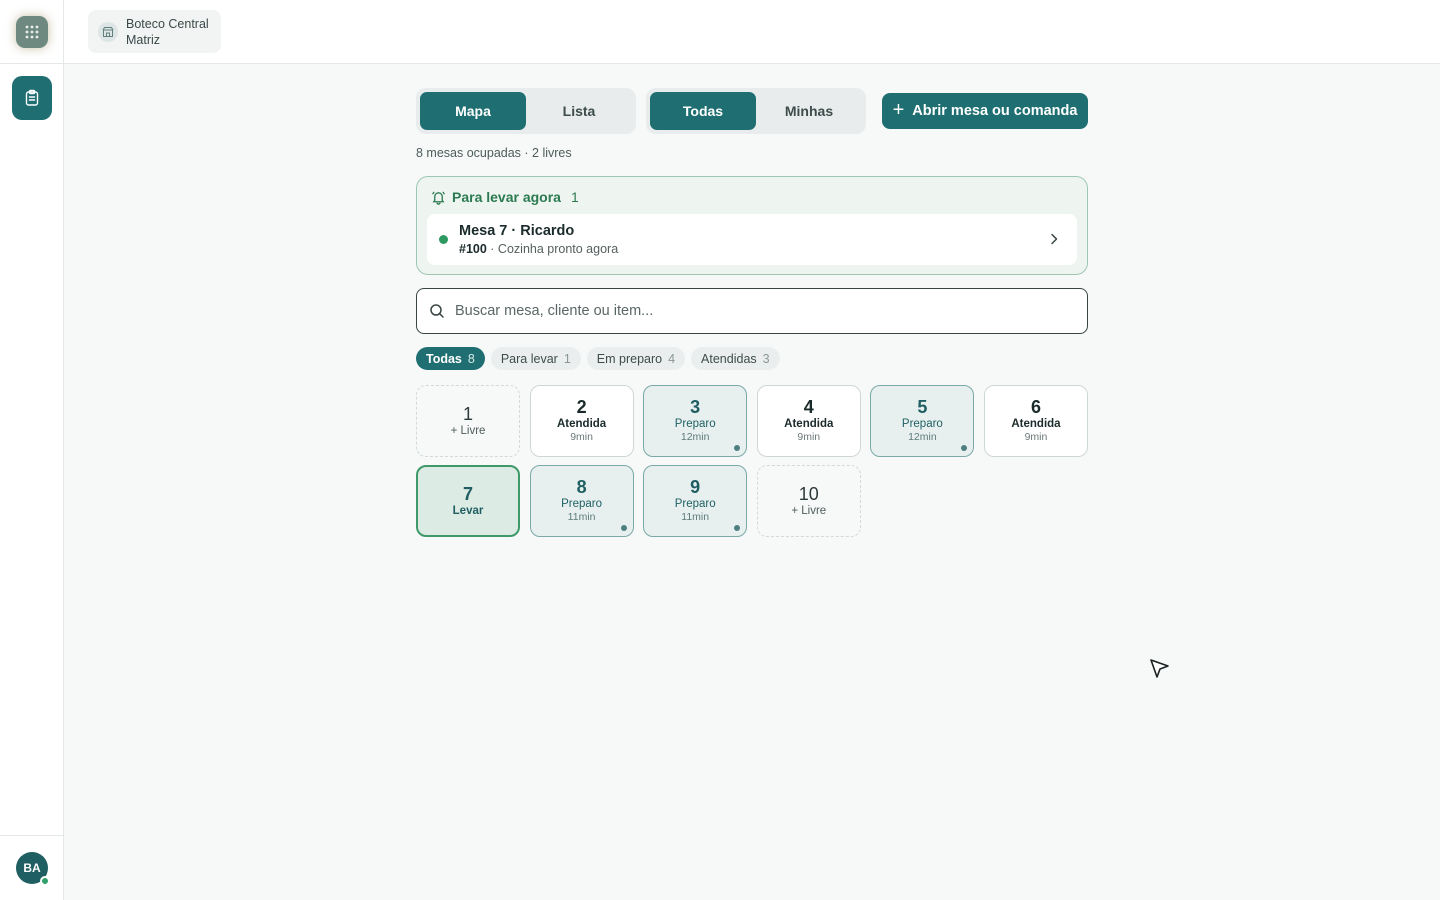 The height and width of the screenshot is (900, 1440). I want to click on filter-label: Todas, so click(444, 358).